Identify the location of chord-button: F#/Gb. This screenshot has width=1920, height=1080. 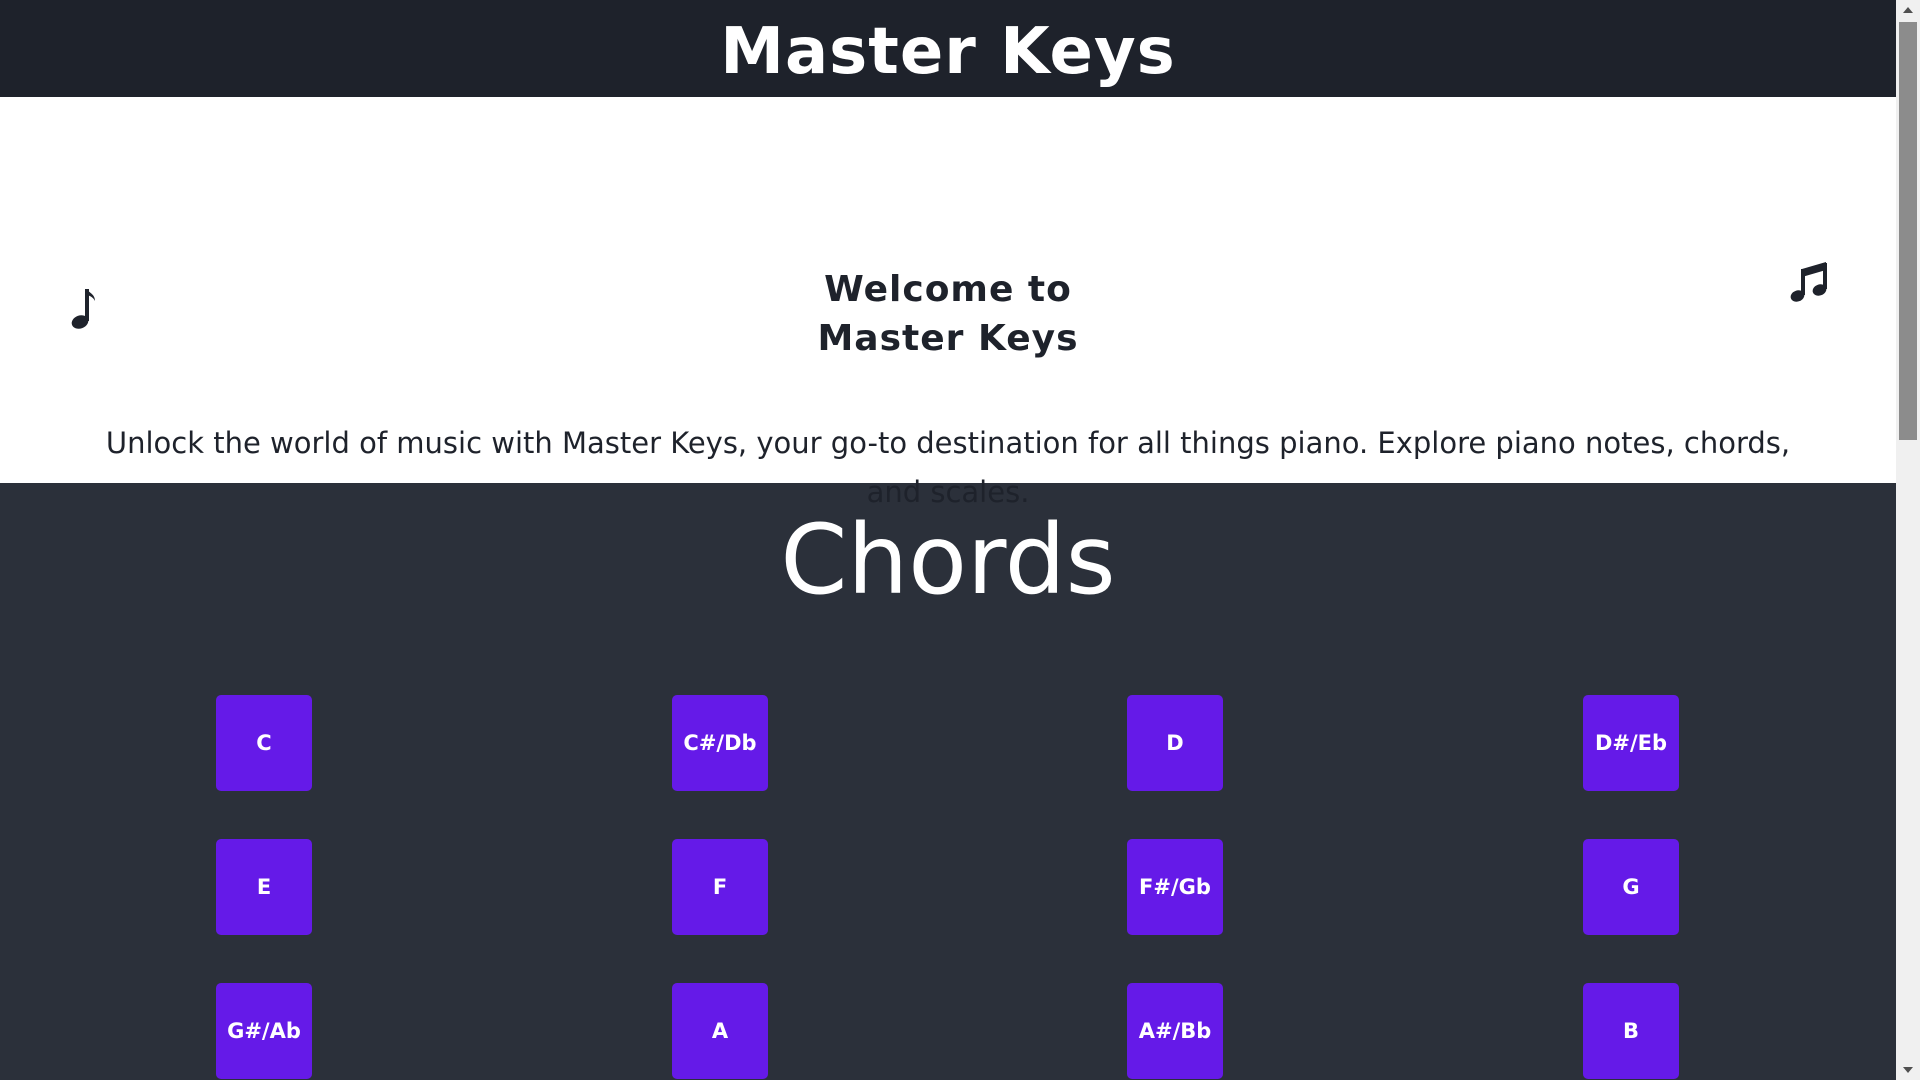
(1175, 887).